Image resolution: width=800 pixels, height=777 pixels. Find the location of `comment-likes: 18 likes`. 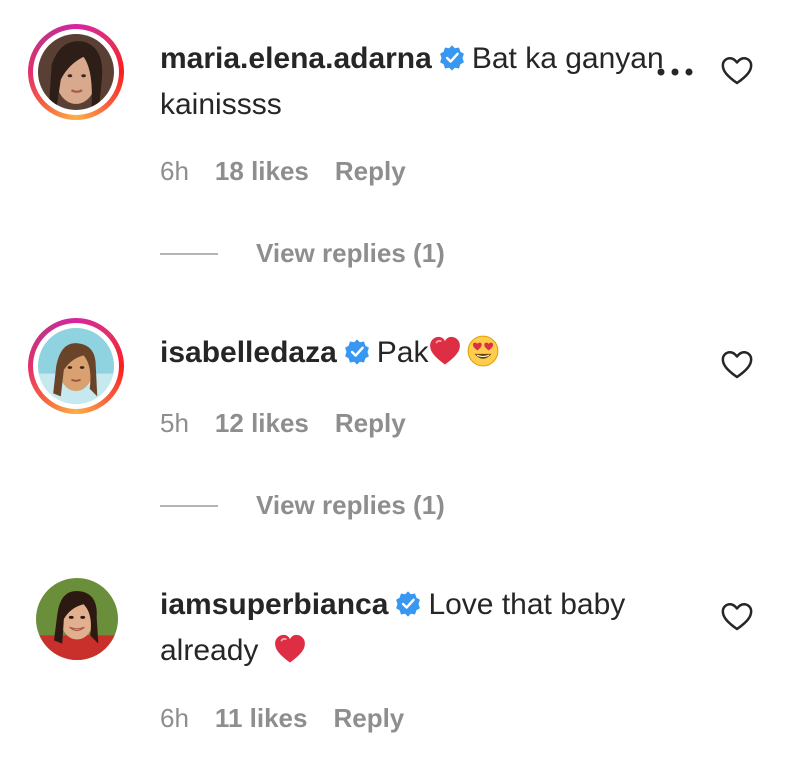

comment-likes: 18 likes is located at coordinates (262, 171).